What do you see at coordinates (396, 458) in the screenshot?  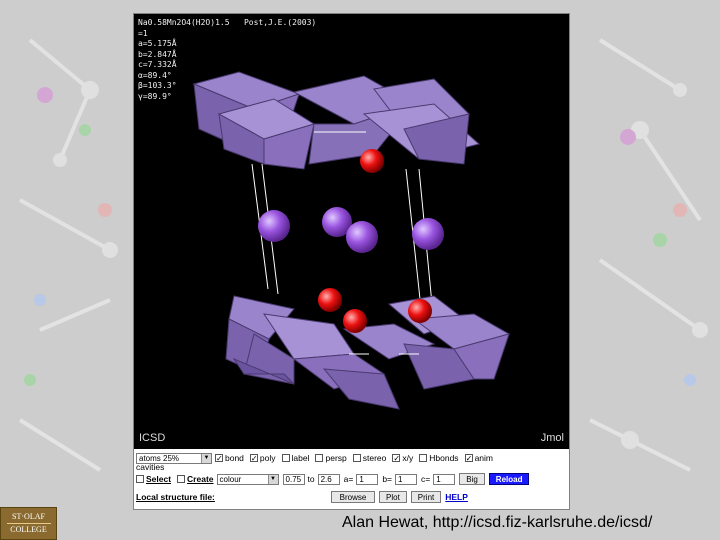 I see `xy-checkbox: ✓` at bounding box center [396, 458].